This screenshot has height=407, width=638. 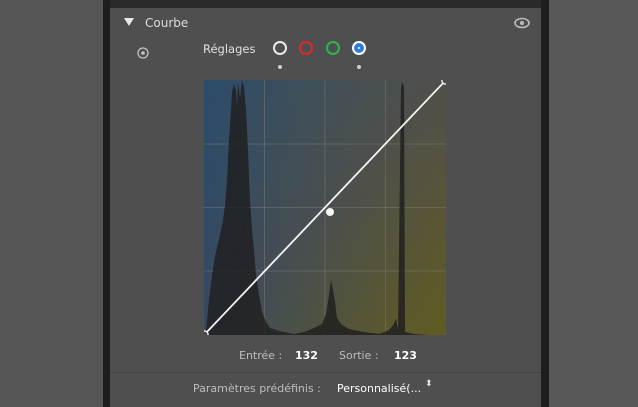 I want to click on left-divider, so click(x=106, y=203).